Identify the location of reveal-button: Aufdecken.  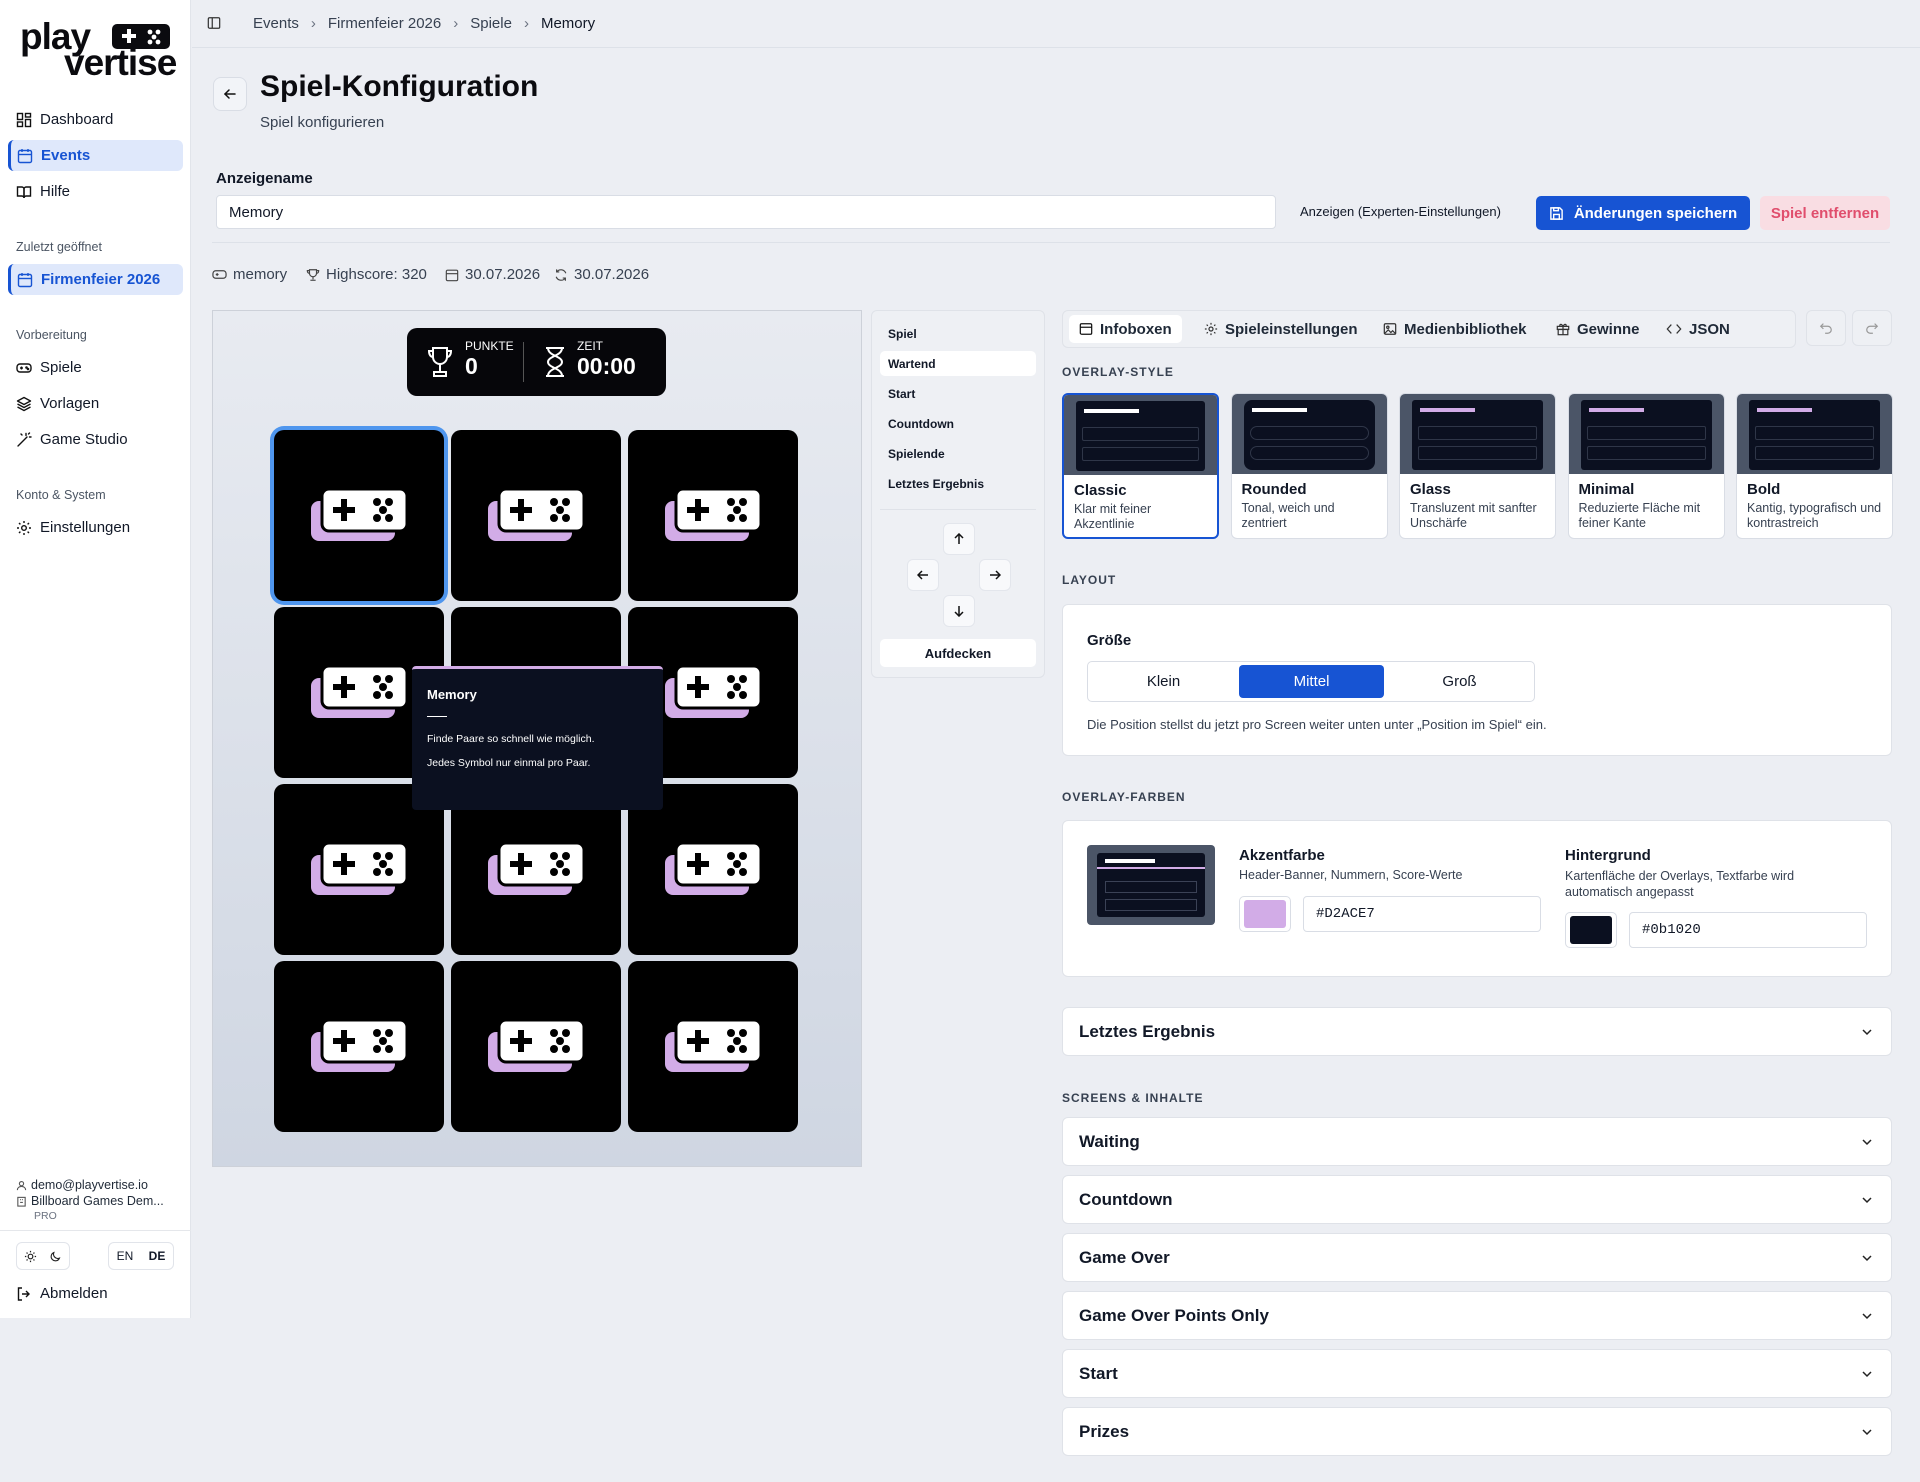
(958, 653).